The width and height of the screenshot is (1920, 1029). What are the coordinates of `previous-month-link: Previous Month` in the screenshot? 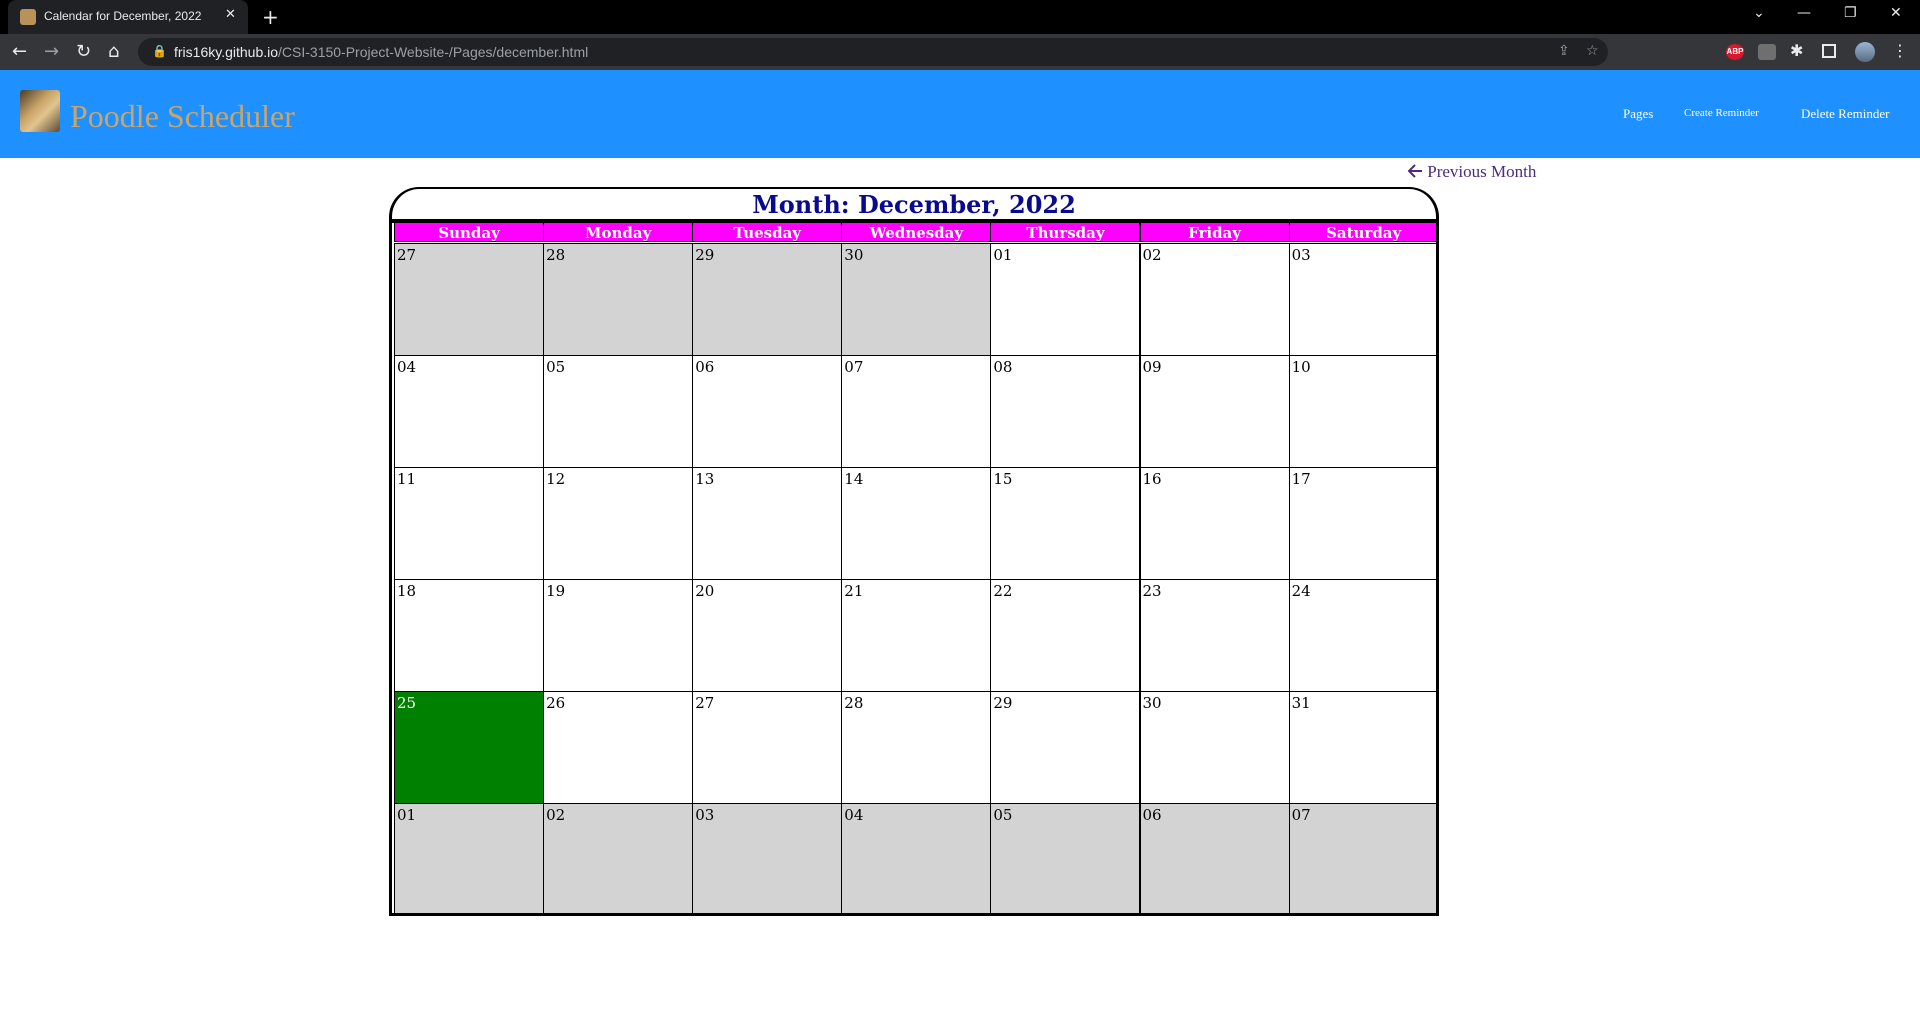 It's located at (1471, 172).